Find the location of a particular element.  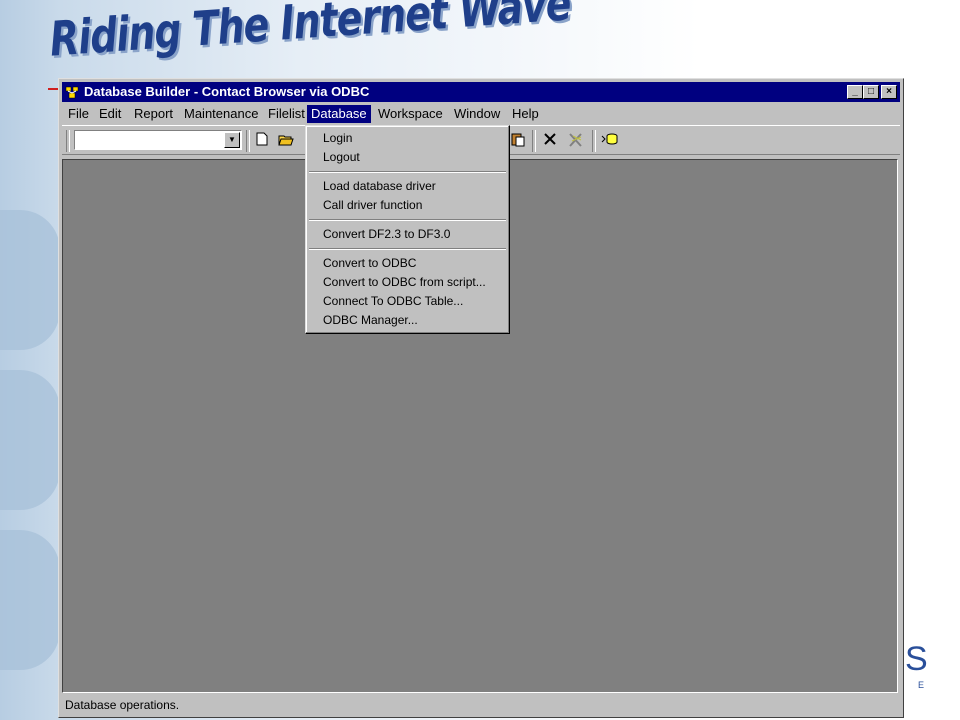

minimize-button: _ is located at coordinates (855, 92).